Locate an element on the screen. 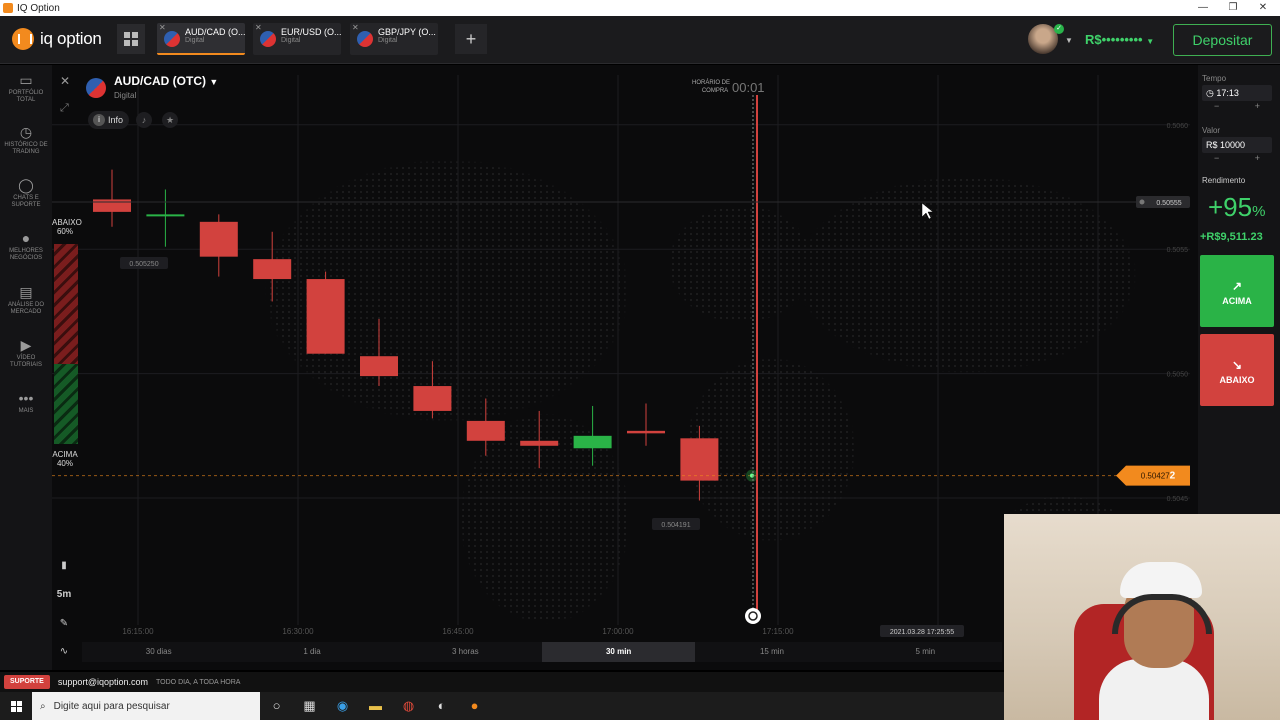 This screenshot has width=1280, height=720. asset-tab-gbp-jpy: ✕ GBP/JPY (O... Digital is located at coordinates (394, 39).